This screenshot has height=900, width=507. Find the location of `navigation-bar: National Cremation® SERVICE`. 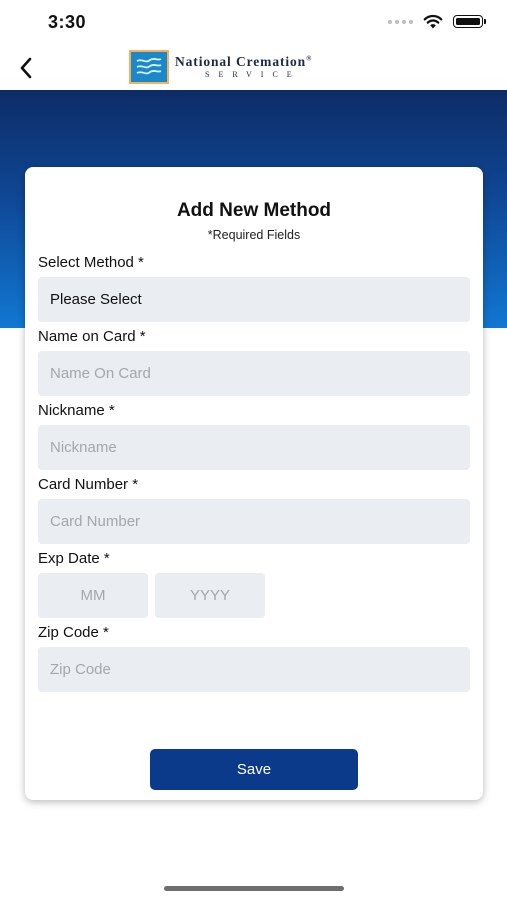

navigation-bar: National Cremation® SERVICE is located at coordinates (253, 68).